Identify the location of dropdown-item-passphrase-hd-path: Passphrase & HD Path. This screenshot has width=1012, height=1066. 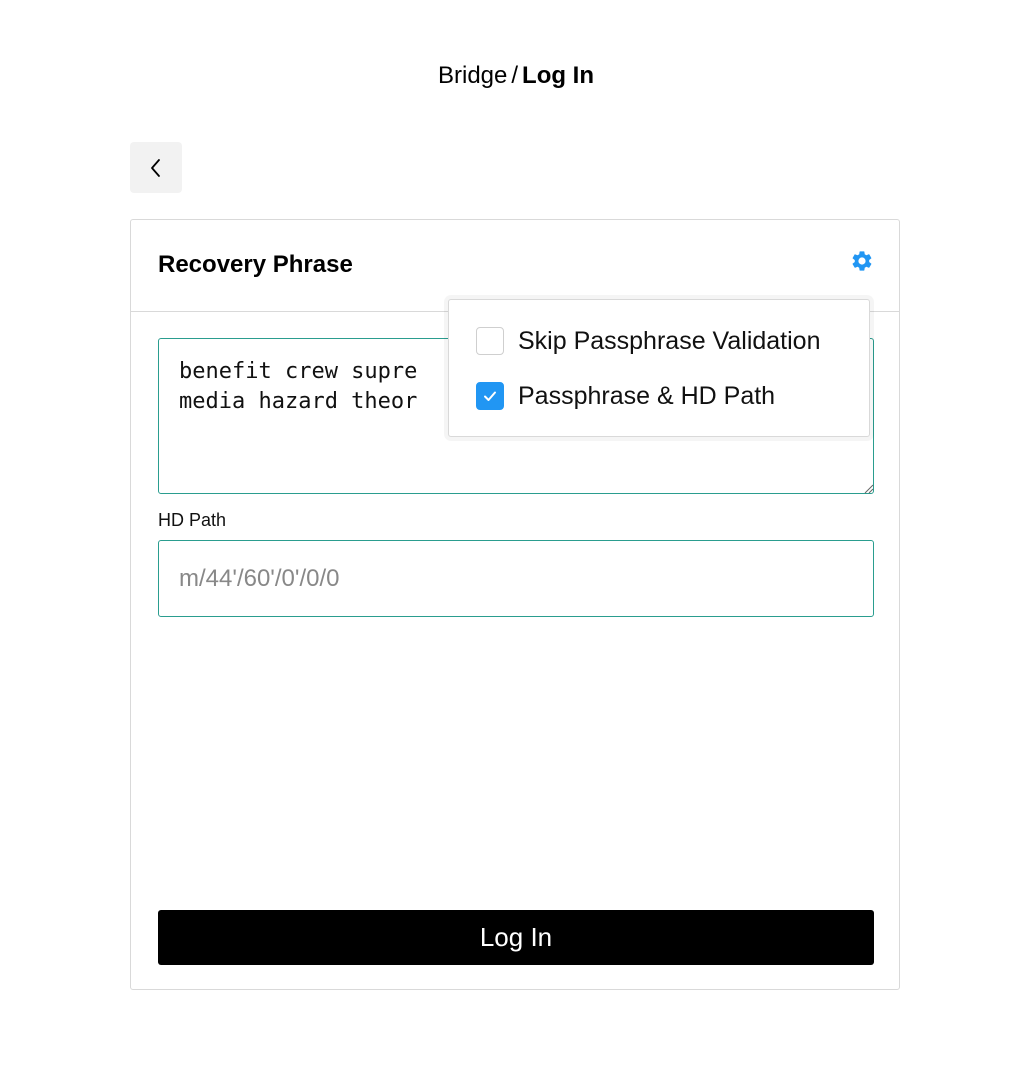
(625, 396).